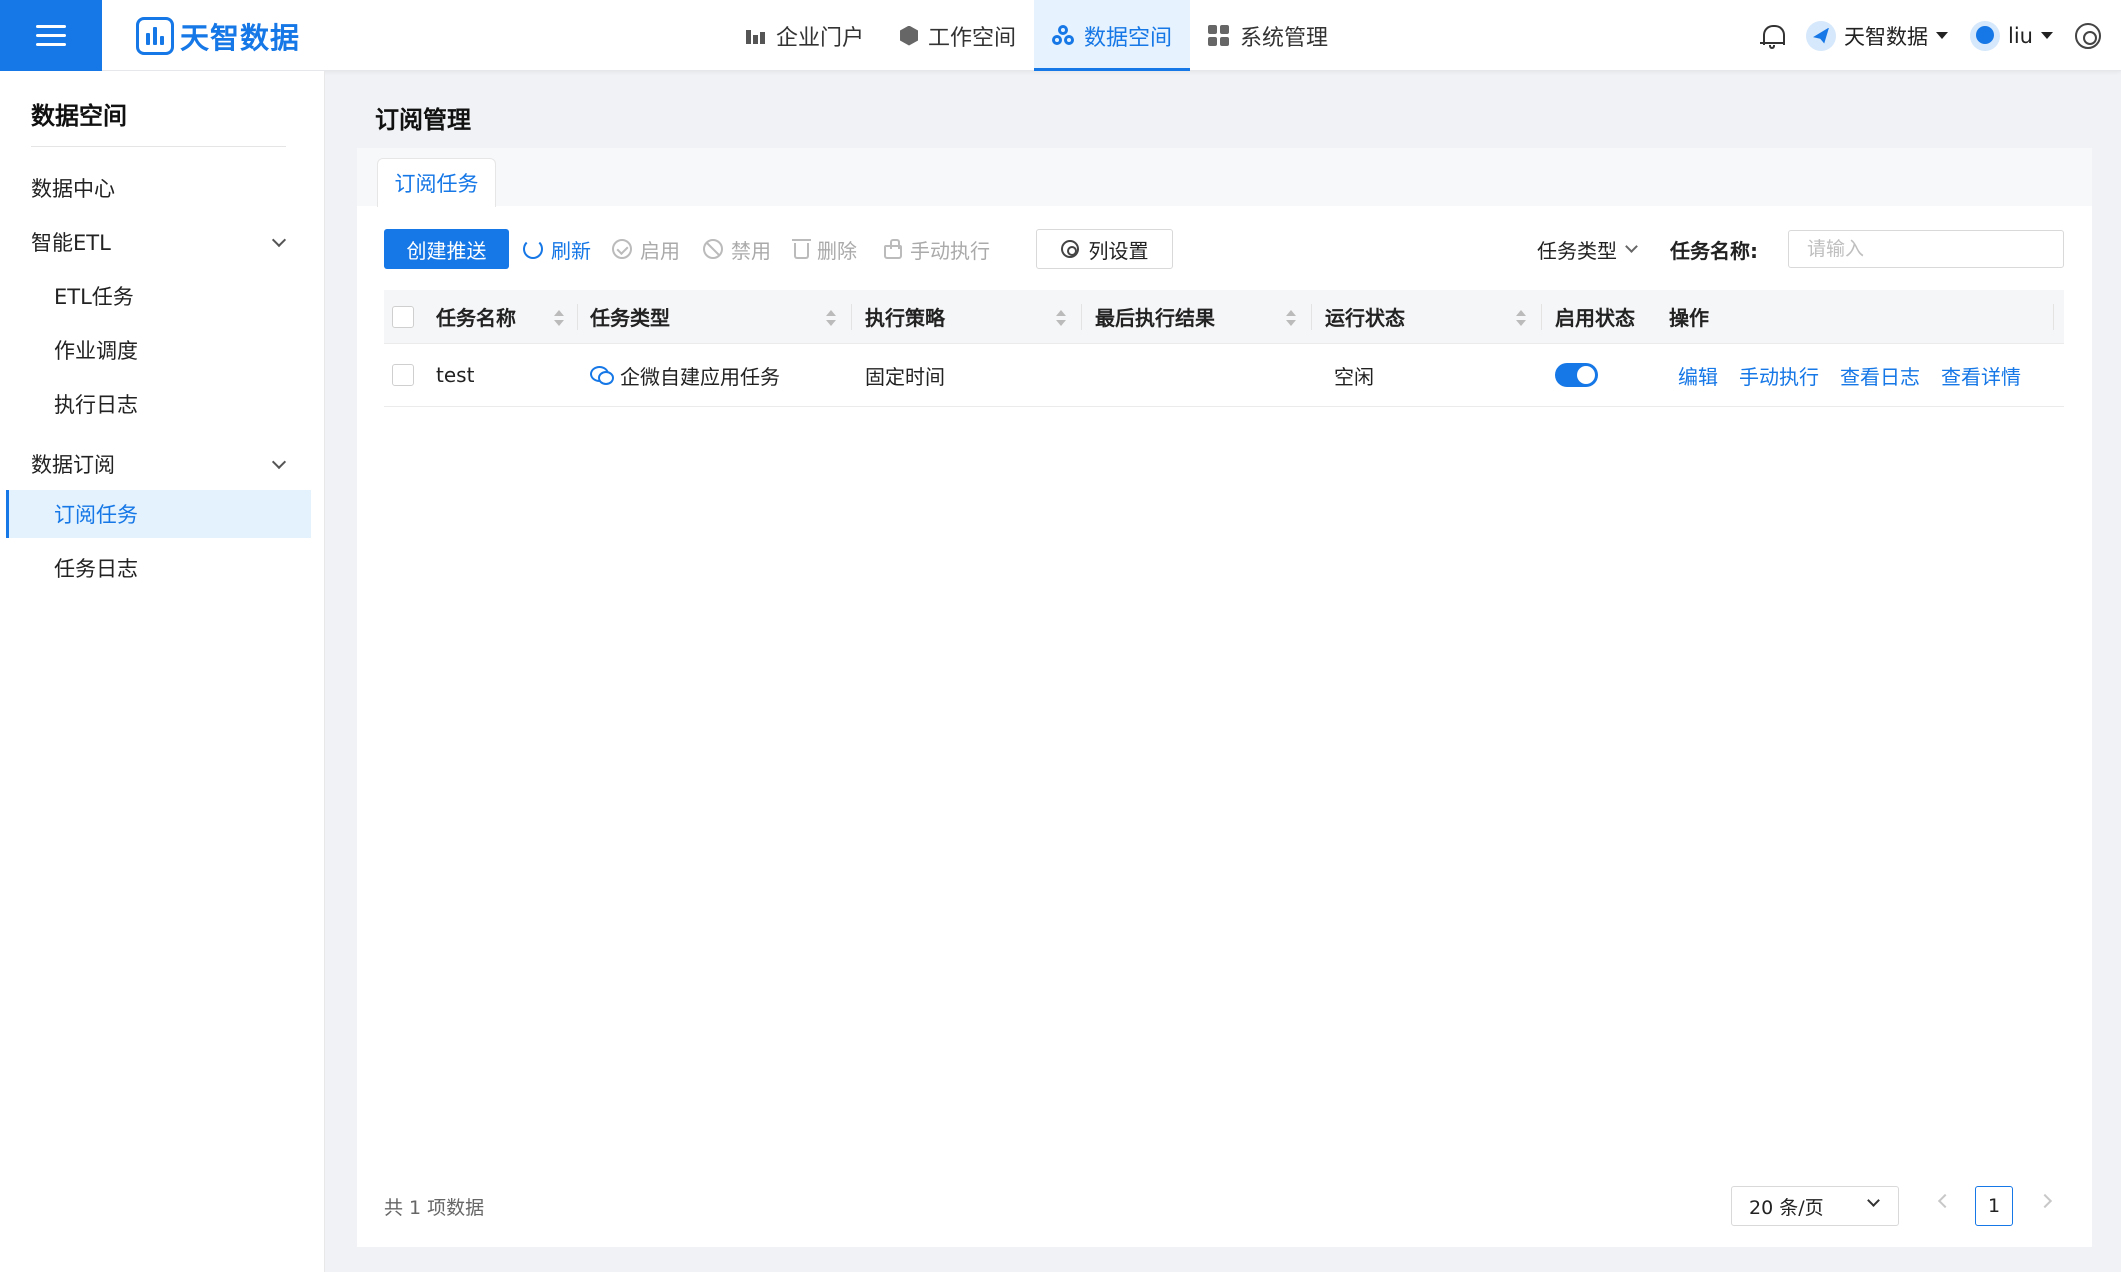 This screenshot has height=1272, width=2121. Describe the element at coordinates (1994, 1206) in the screenshot. I see `page-number-current: 1` at that location.